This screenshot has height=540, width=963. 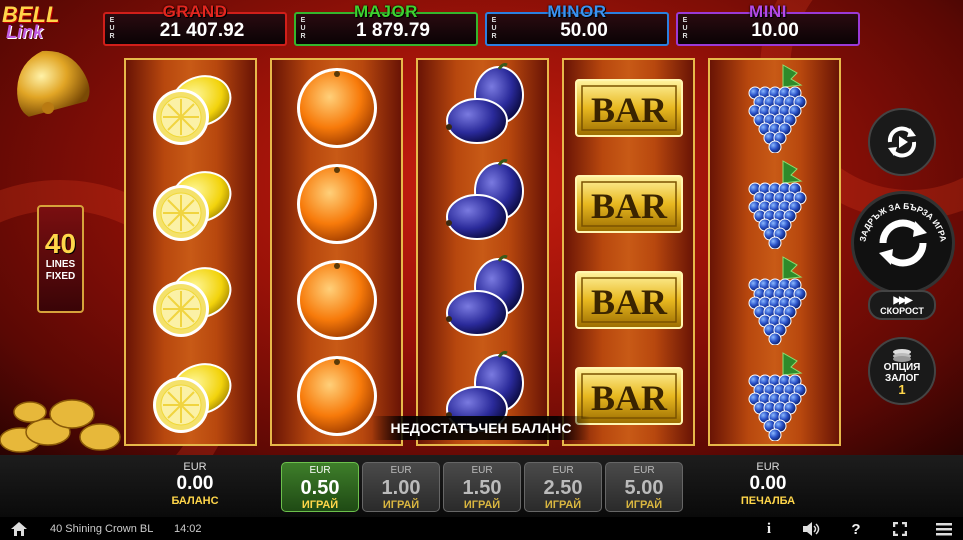 What do you see at coordinates (768, 467) in the screenshot?
I see `win-currency: EUR` at bounding box center [768, 467].